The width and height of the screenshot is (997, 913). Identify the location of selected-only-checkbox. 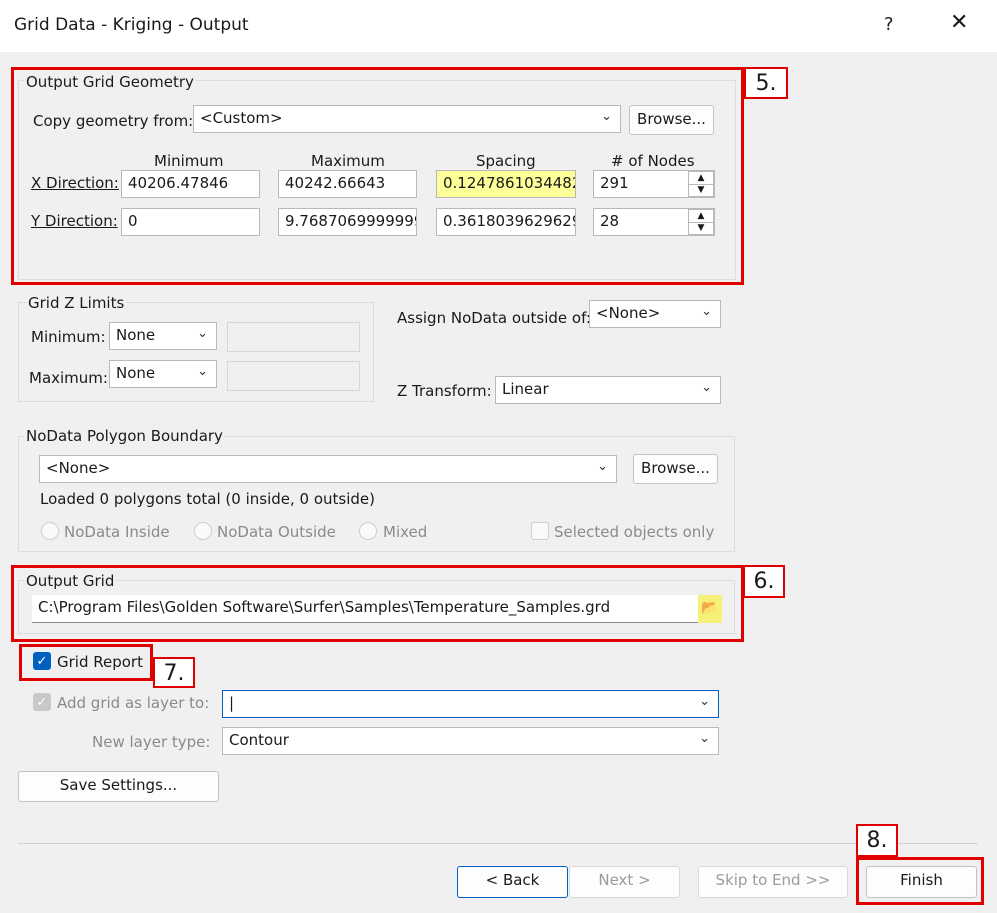
(540, 531).